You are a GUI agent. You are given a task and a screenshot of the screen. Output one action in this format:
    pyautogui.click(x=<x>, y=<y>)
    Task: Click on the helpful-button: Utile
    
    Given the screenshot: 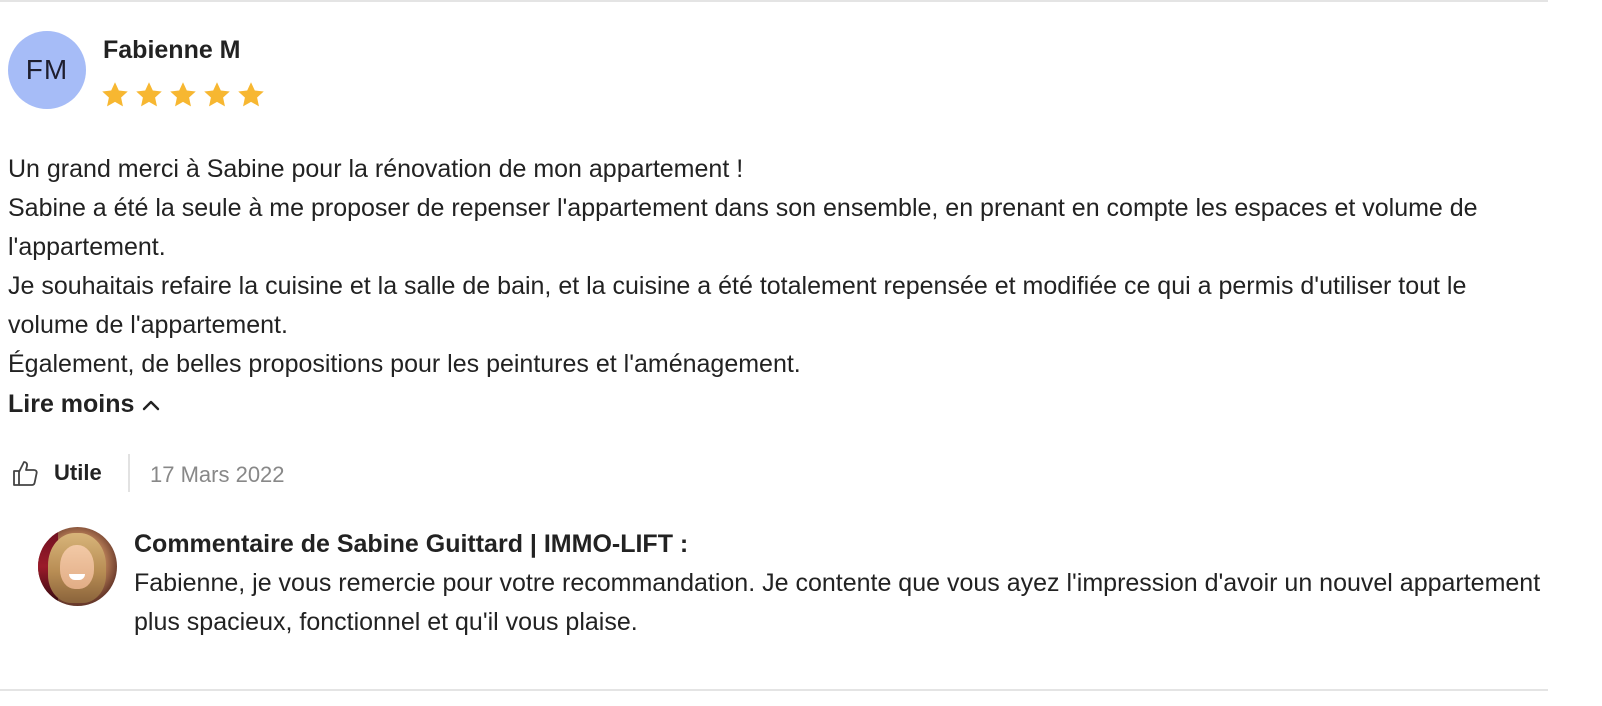 What is the action you would take?
    pyautogui.click(x=56, y=473)
    